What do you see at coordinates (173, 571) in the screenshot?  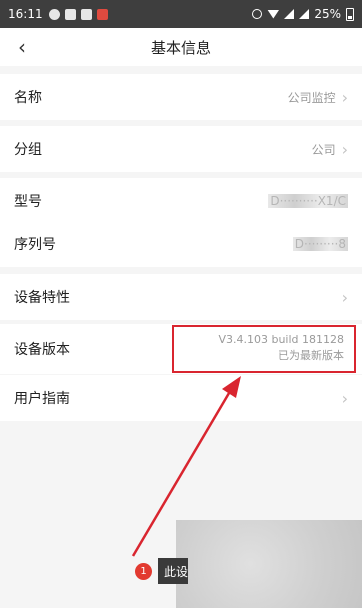 I see `tooltip: 此设` at bounding box center [173, 571].